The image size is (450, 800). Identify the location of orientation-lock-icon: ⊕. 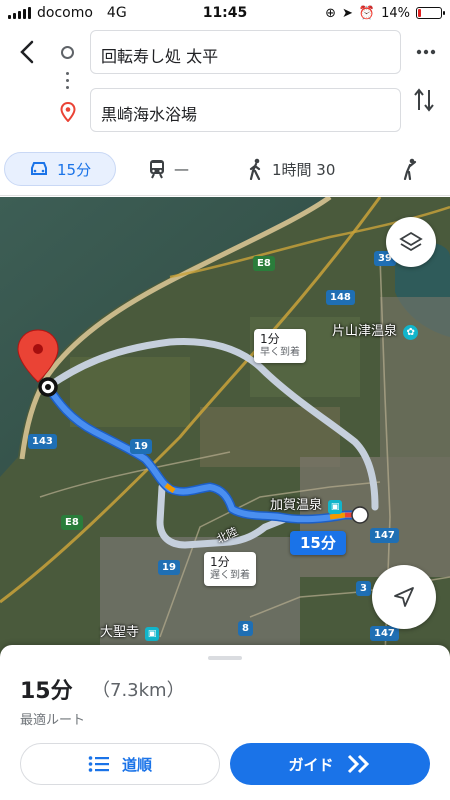
(330, 13).